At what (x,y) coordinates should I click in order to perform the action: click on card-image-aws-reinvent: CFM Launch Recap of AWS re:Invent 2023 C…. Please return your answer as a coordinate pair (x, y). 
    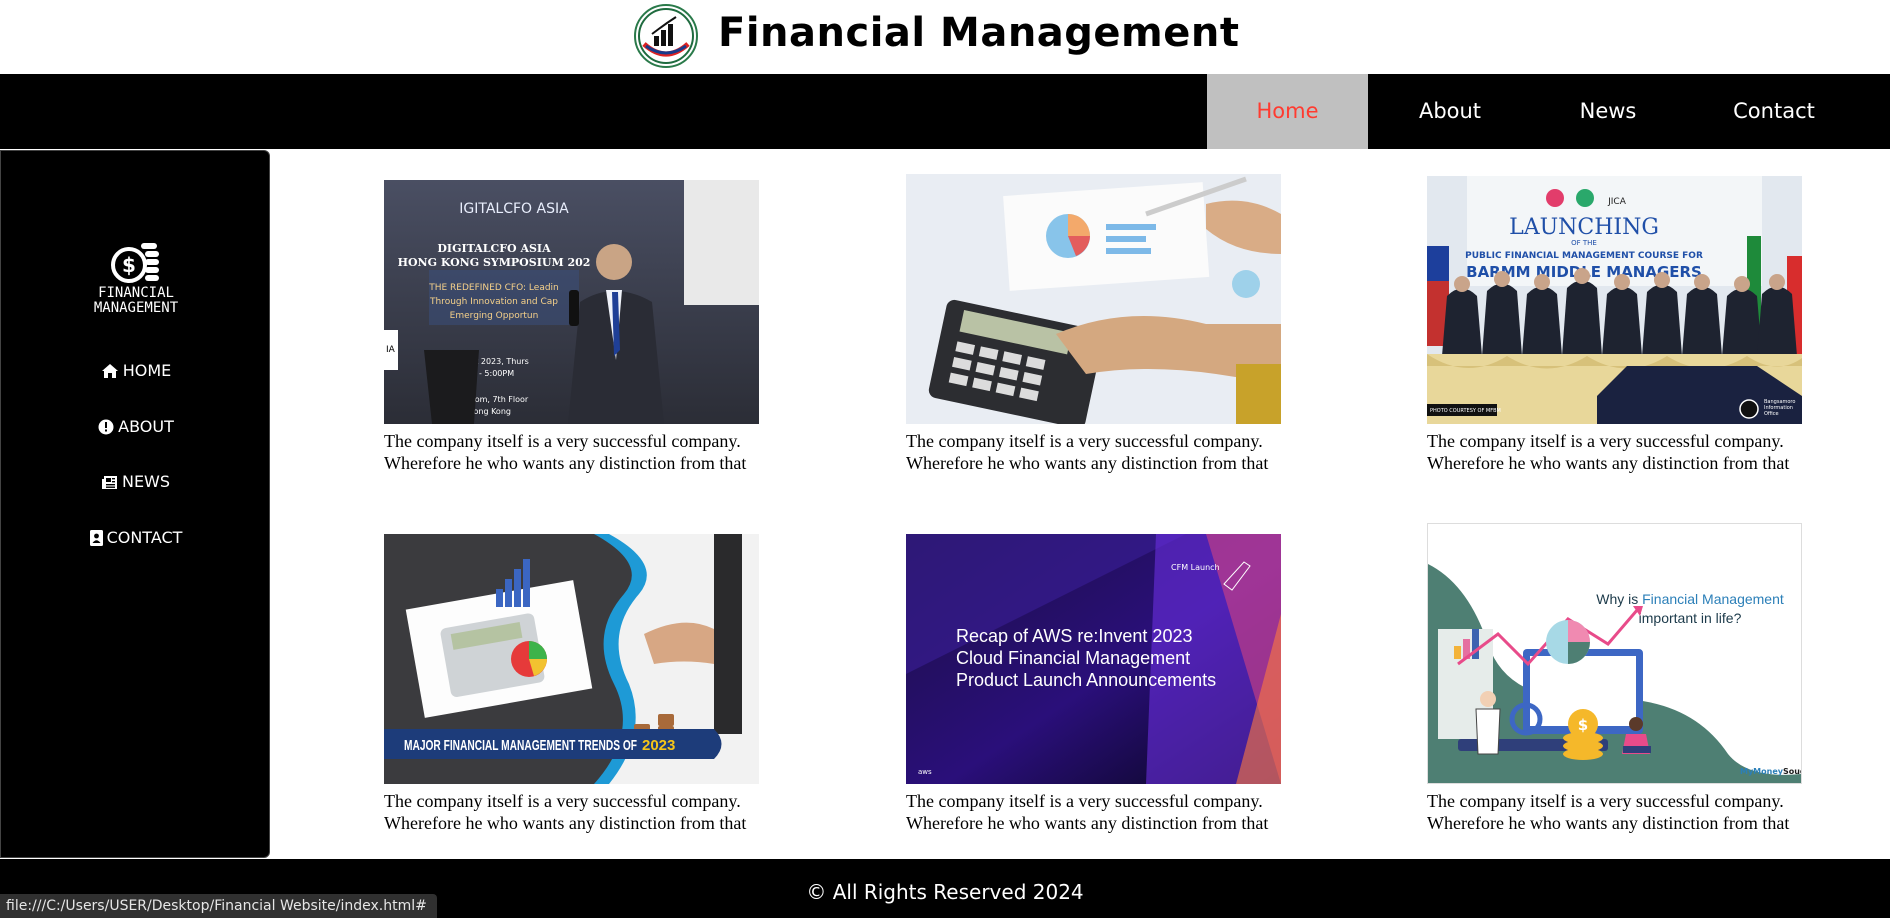
    Looking at the image, I should click on (1093, 659).